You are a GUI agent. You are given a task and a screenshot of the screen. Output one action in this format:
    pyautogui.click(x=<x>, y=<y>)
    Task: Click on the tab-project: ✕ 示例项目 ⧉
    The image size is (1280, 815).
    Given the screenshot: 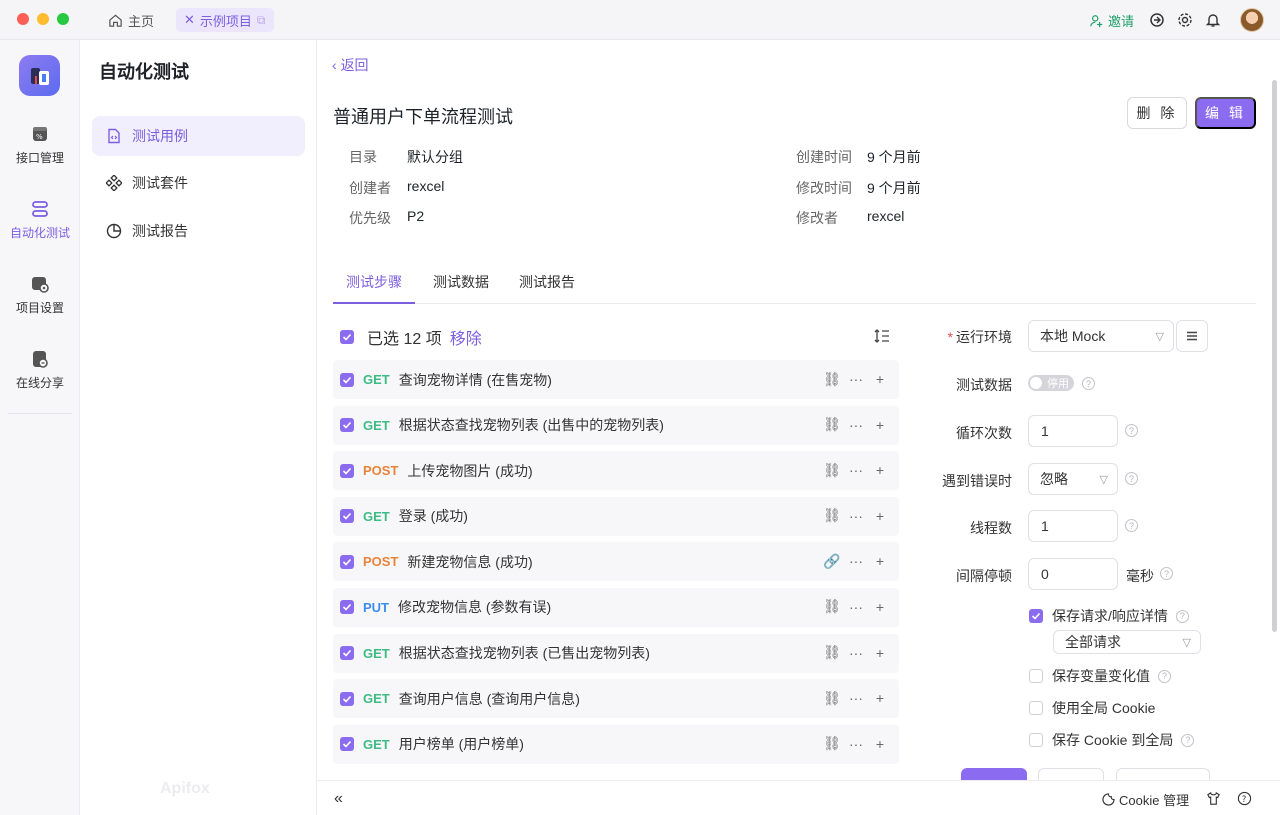 What is the action you would take?
    pyautogui.click(x=225, y=20)
    